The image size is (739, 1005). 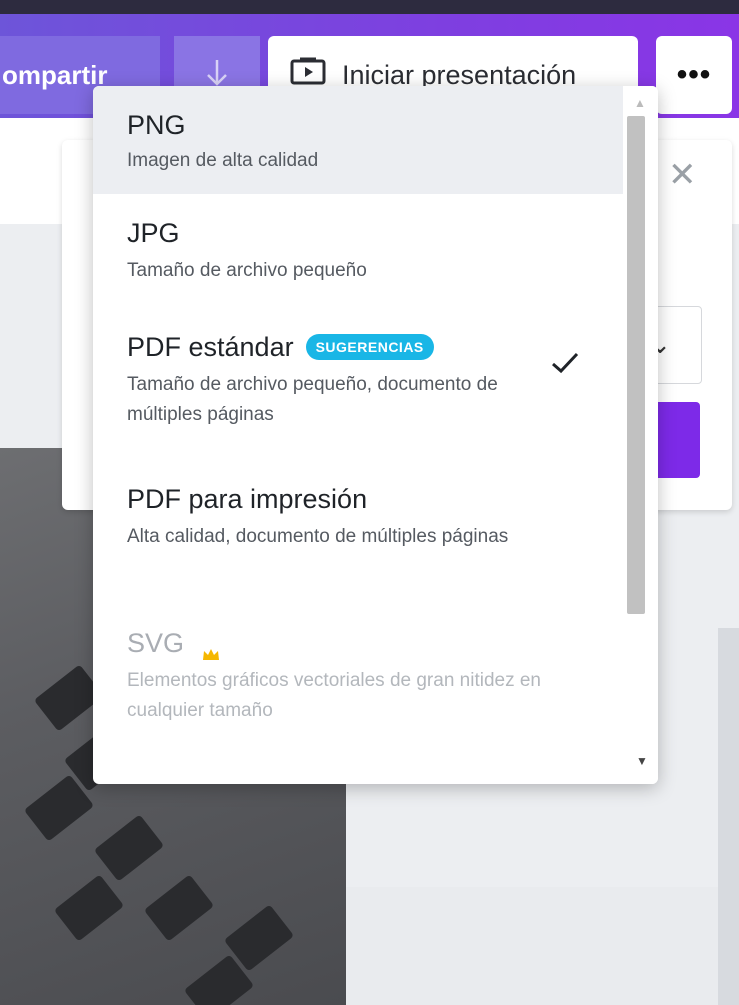 I want to click on option-png: PNG Imagen de alta calidad, so click(x=358, y=140).